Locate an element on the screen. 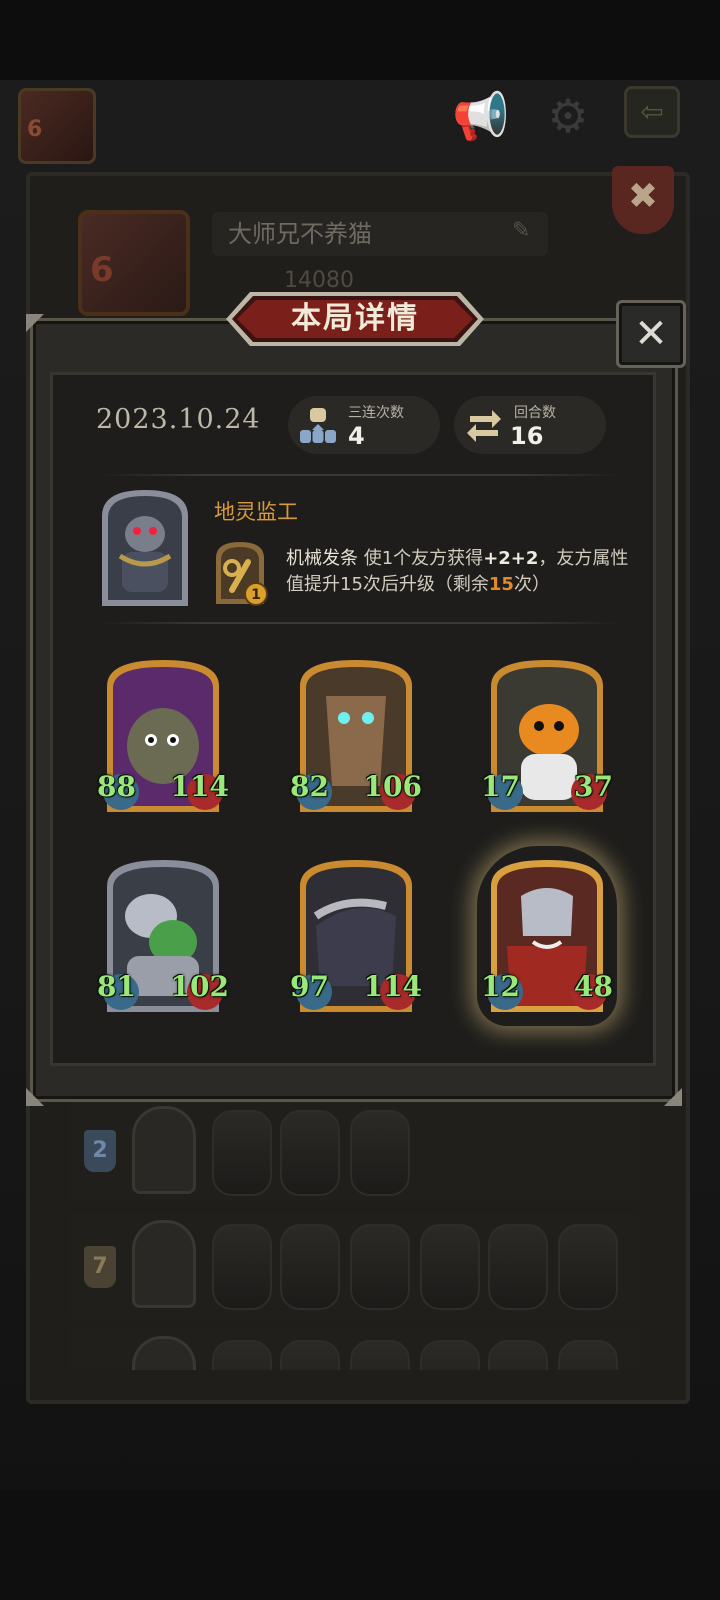 This screenshot has height=1600, width=720. unit-card: 17 37 is located at coordinates (547, 736).